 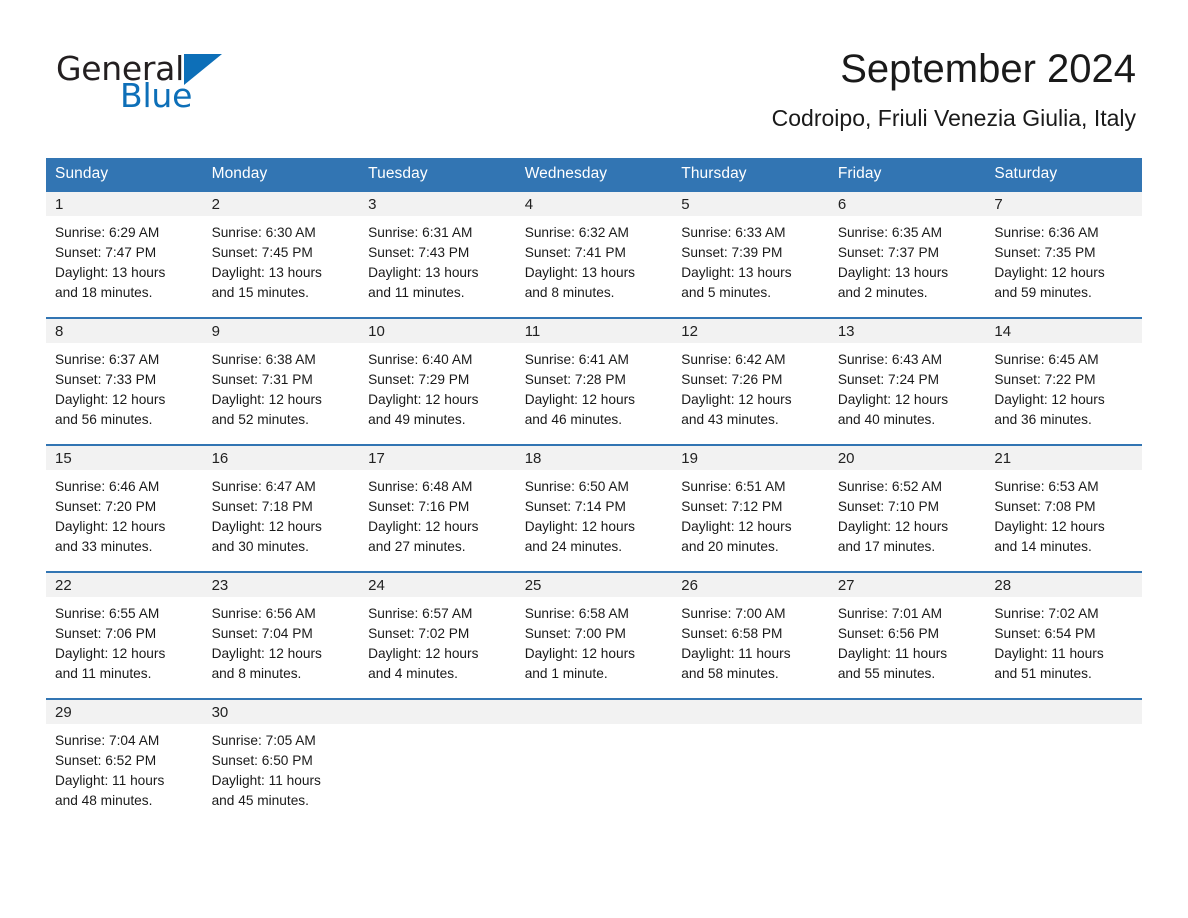 I want to click on sunrise-text: Sunrise: 6:58 AM, so click(x=576, y=614).